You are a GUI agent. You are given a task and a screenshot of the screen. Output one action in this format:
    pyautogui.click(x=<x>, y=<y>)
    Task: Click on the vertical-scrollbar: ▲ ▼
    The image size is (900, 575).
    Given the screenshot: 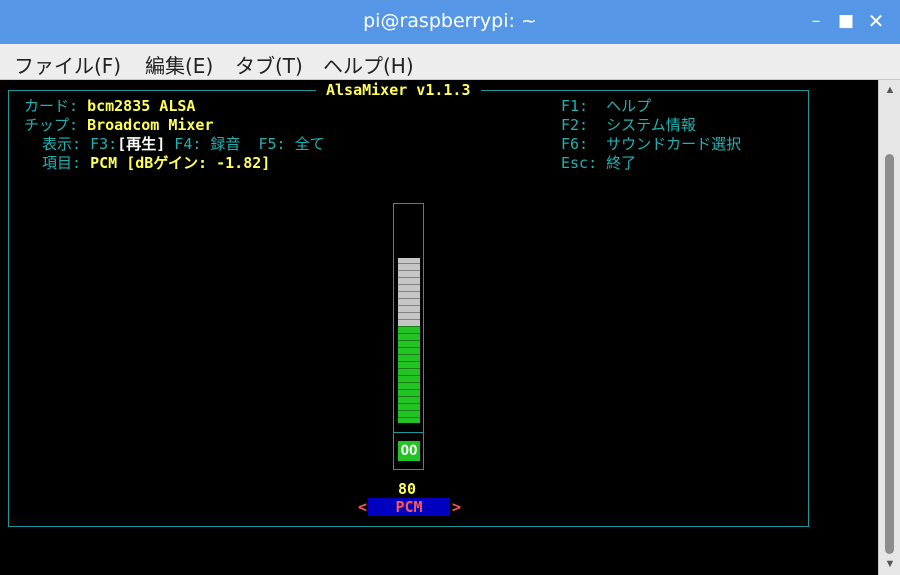 What is the action you would take?
    pyautogui.click(x=889, y=327)
    